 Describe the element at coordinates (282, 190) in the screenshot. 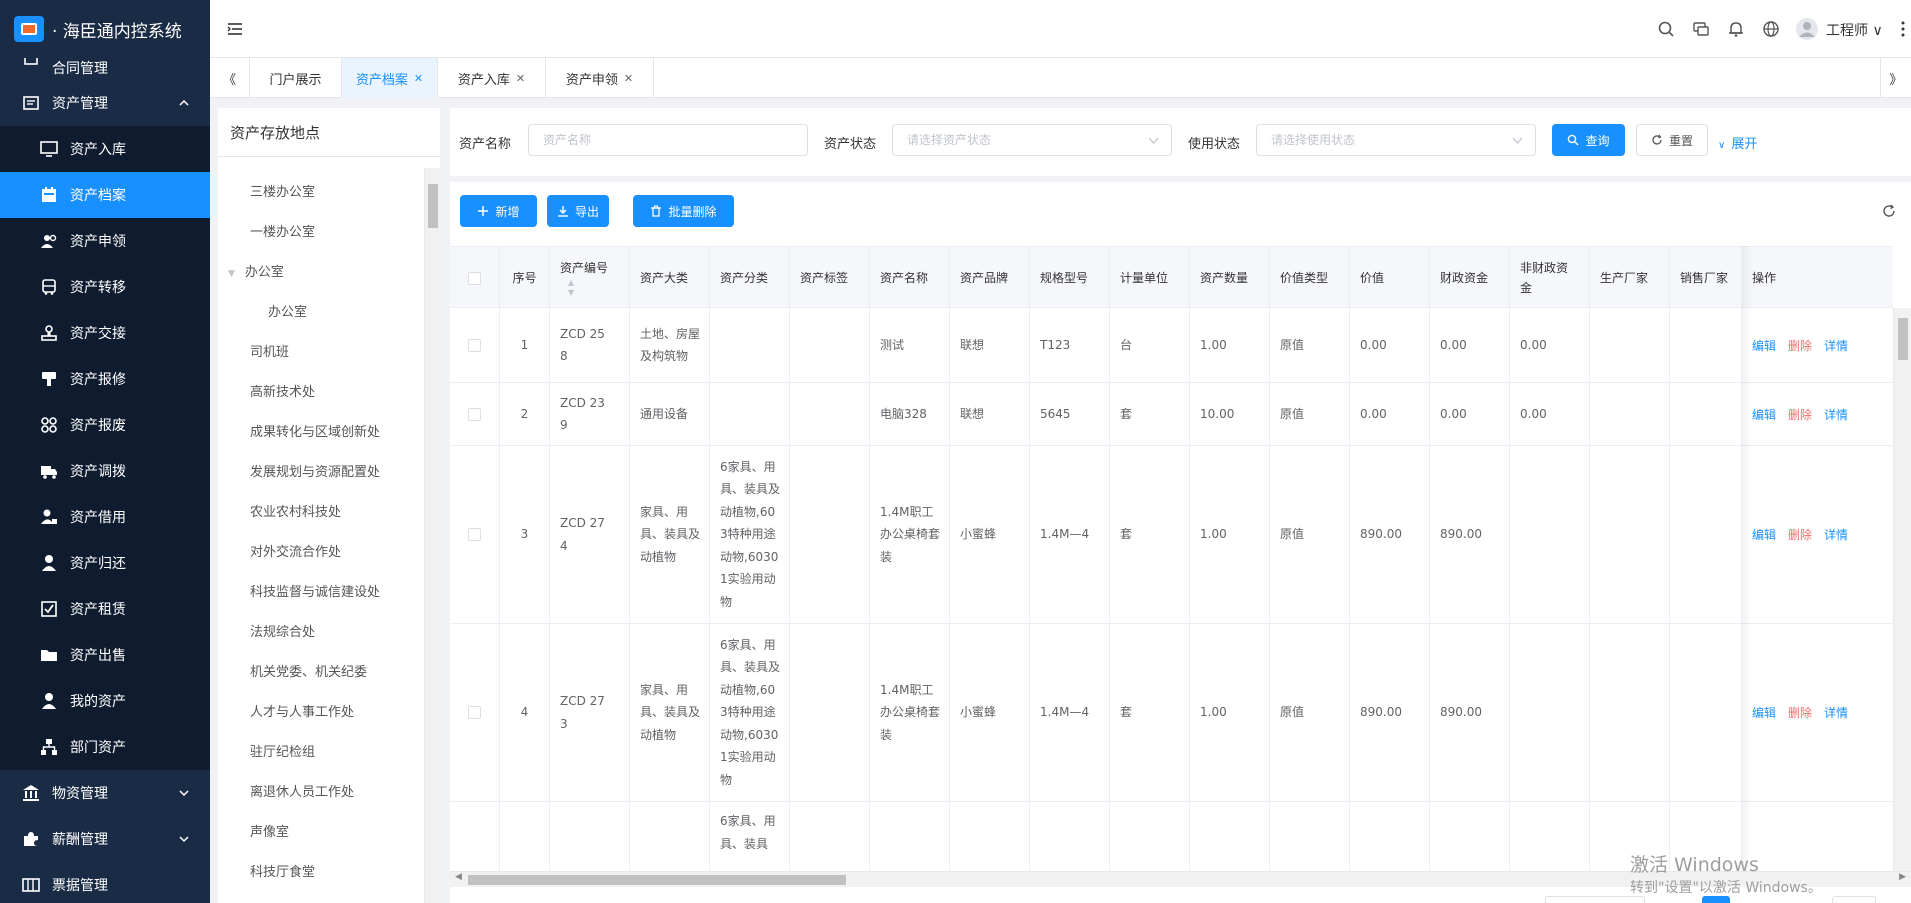

I see `tree-node: 三楼办公室` at that location.